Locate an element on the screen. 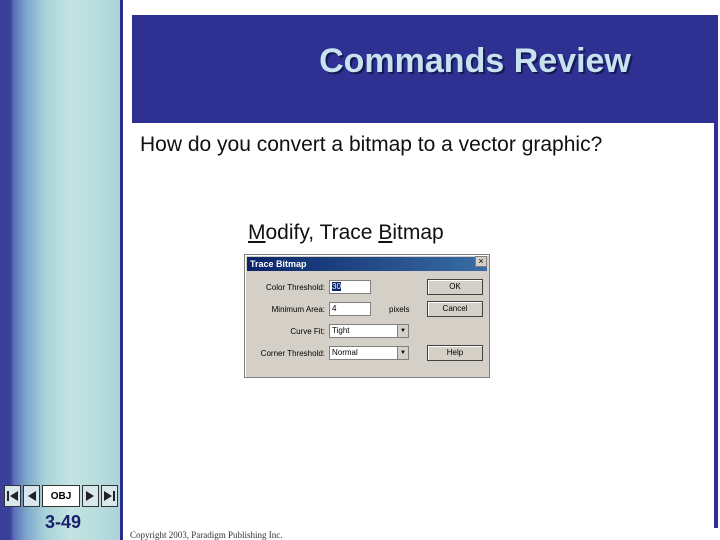  first-slide-icon is located at coordinates (12, 496).